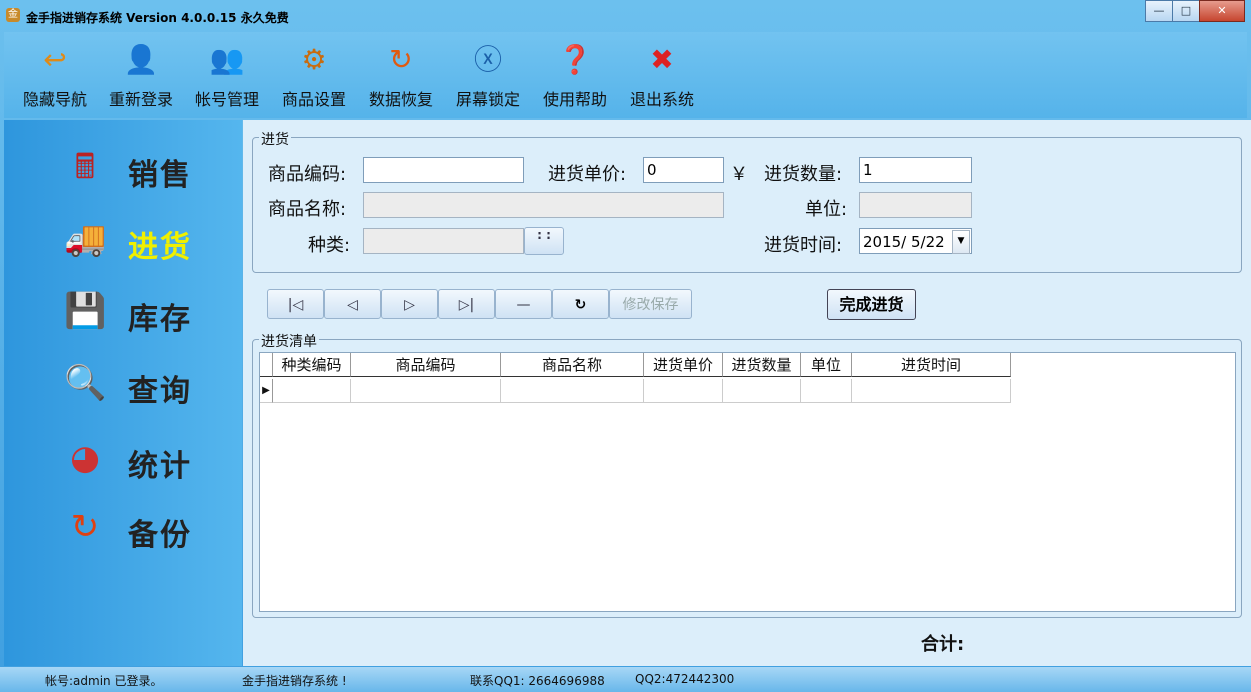 Image resolution: width=1251 pixels, height=692 pixels. What do you see at coordinates (931, 365) in the screenshot?
I see `column-header: 进货时间` at bounding box center [931, 365].